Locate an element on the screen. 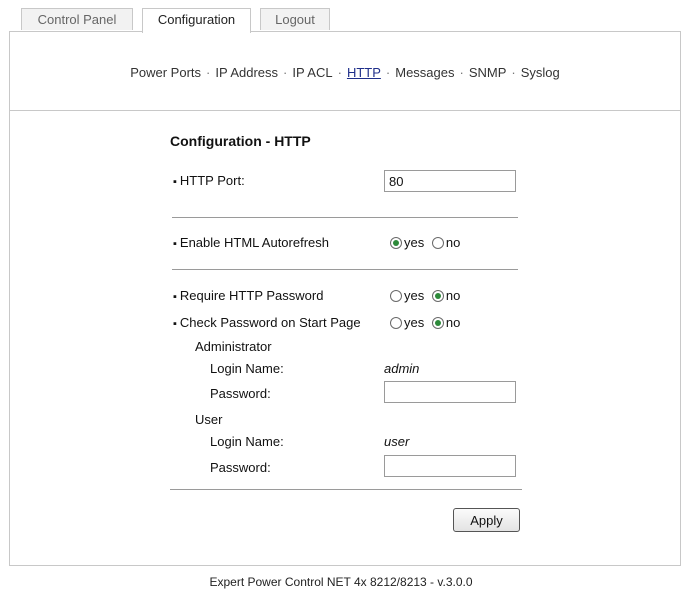 Image resolution: width=682 pixels, height=596 pixels. tab-logout: Logout is located at coordinates (295, 19).